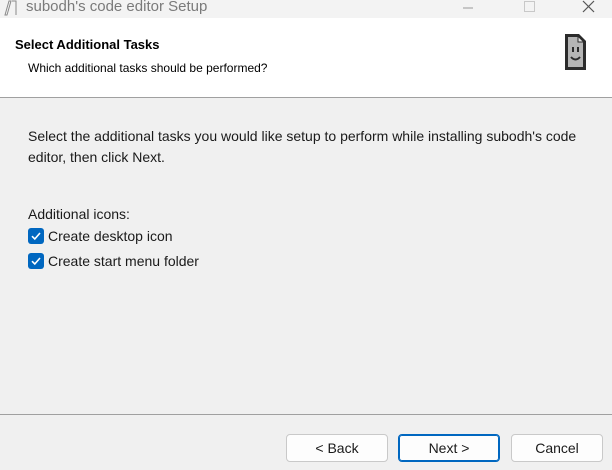 Image resolution: width=612 pixels, height=470 pixels. I want to click on setup-wizard-logo-icon, so click(575, 52).